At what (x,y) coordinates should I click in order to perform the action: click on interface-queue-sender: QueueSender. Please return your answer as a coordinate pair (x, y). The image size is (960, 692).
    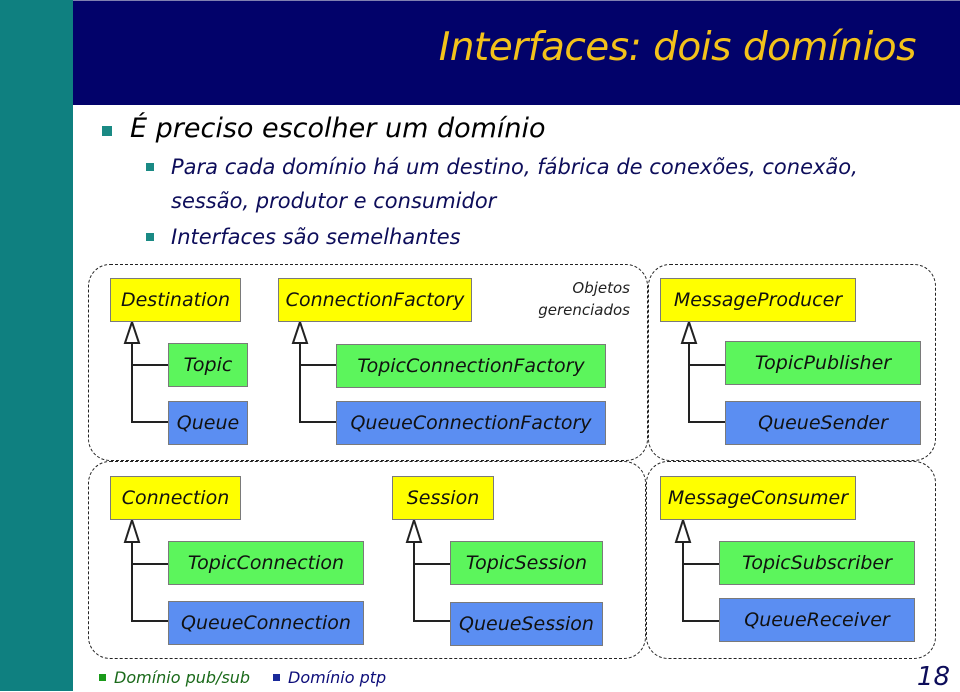
    Looking at the image, I should click on (823, 423).